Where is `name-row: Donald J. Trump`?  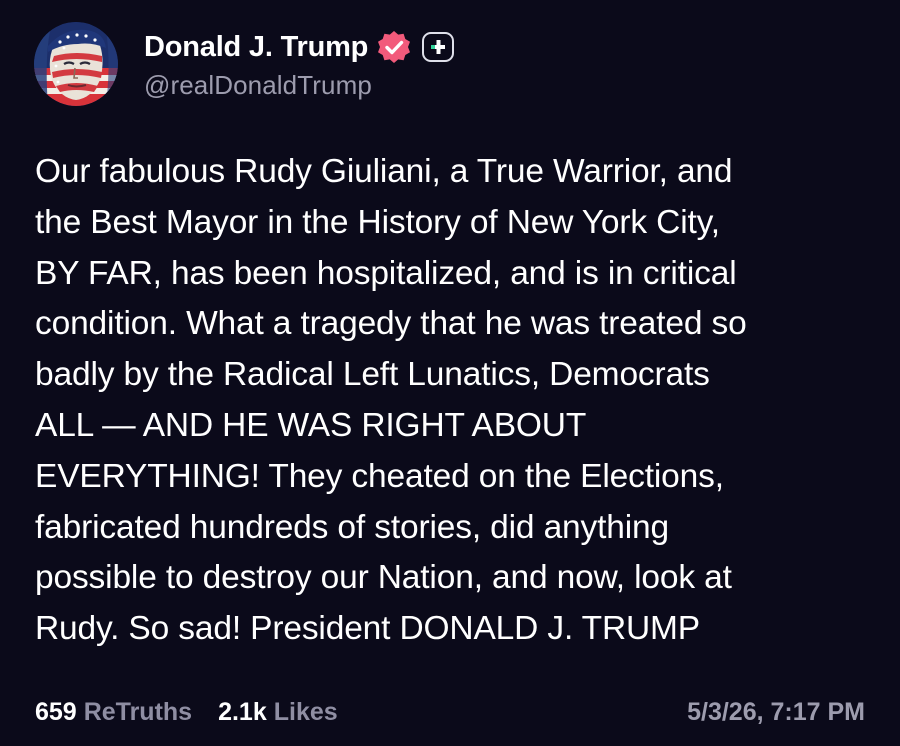
name-row: Donald J. Trump is located at coordinates (299, 47).